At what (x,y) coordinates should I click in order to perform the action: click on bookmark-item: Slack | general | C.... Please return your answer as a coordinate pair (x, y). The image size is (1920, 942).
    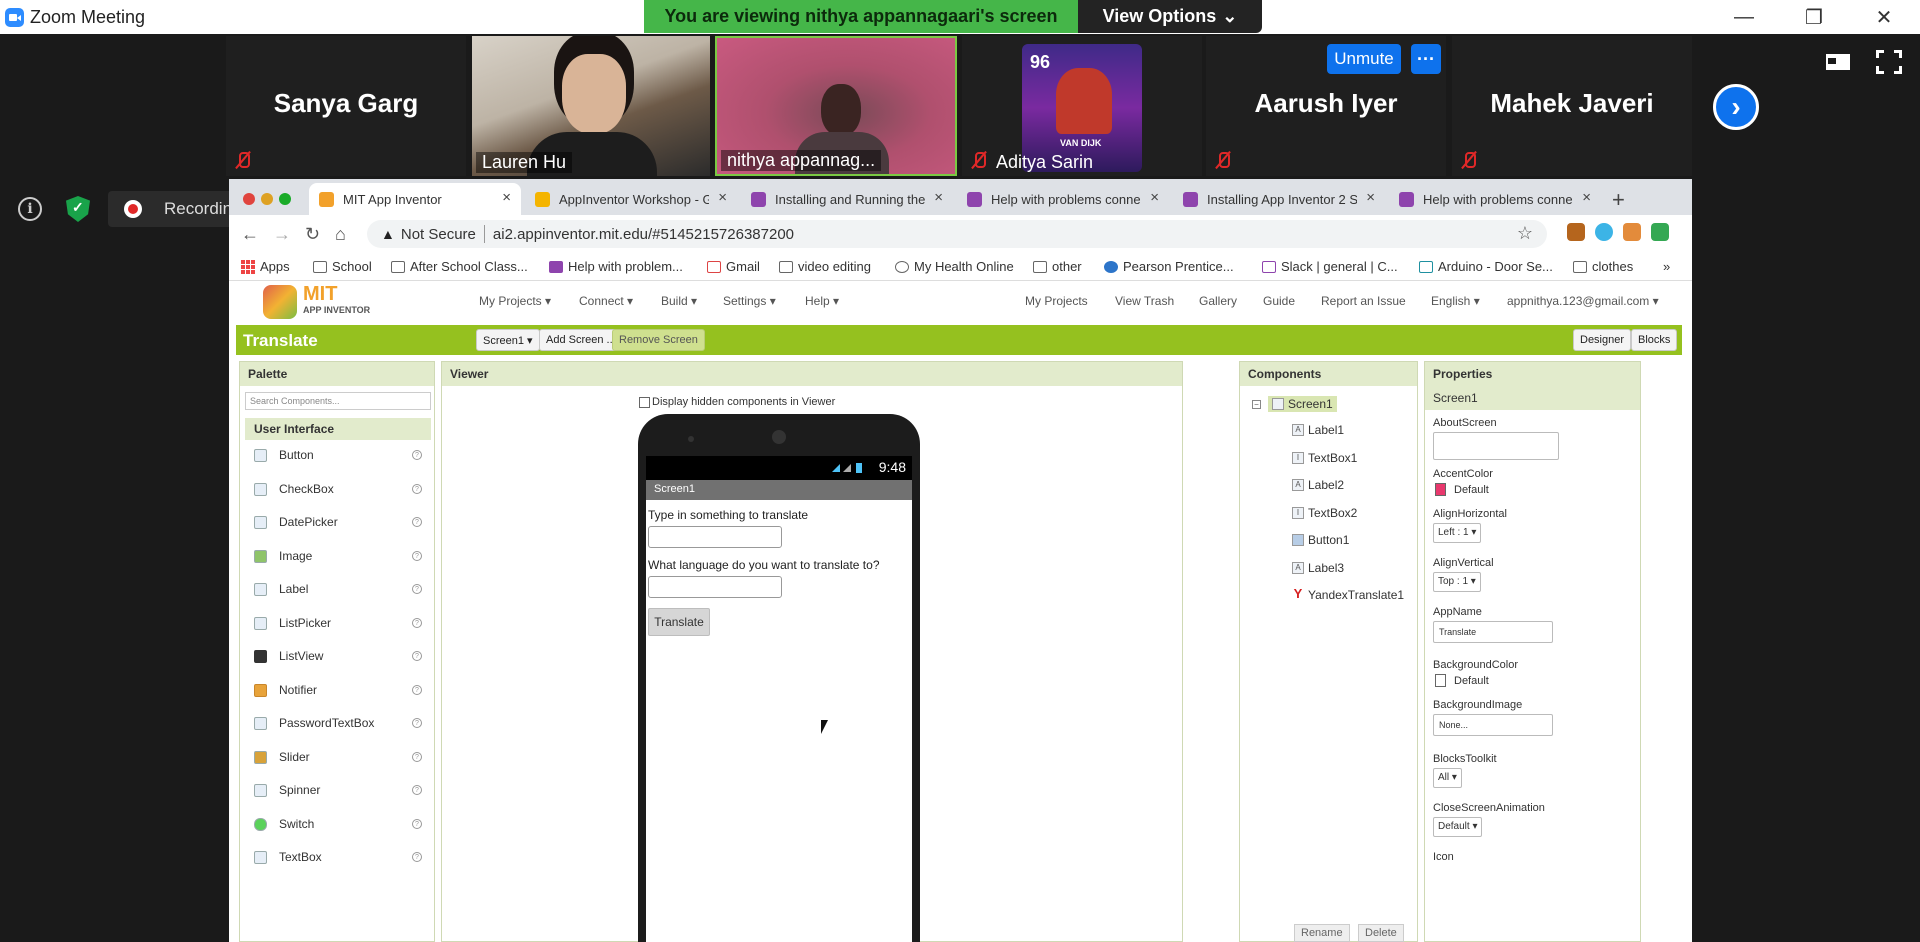
    Looking at the image, I should click on (1330, 266).